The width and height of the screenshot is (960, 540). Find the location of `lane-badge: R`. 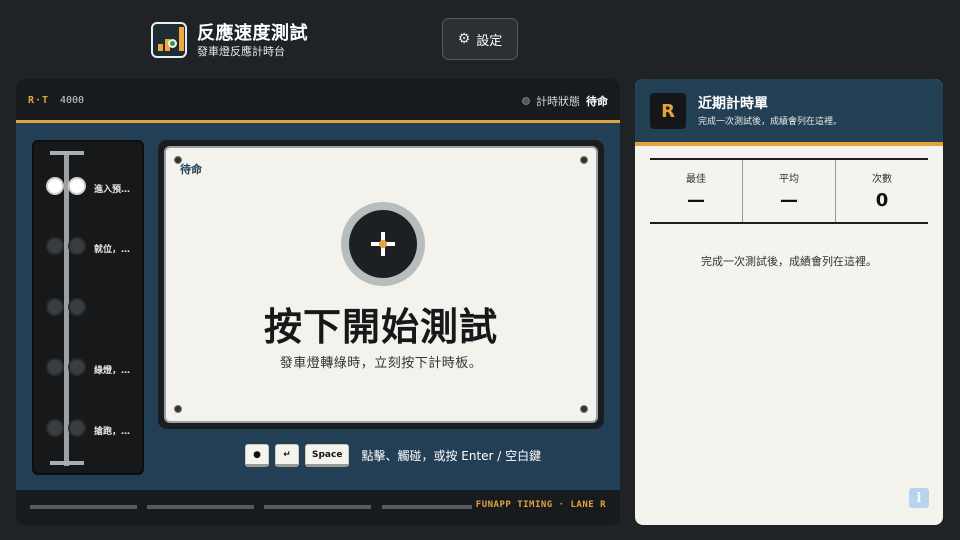

lane-badge: R is located at coordinates (668, 111).